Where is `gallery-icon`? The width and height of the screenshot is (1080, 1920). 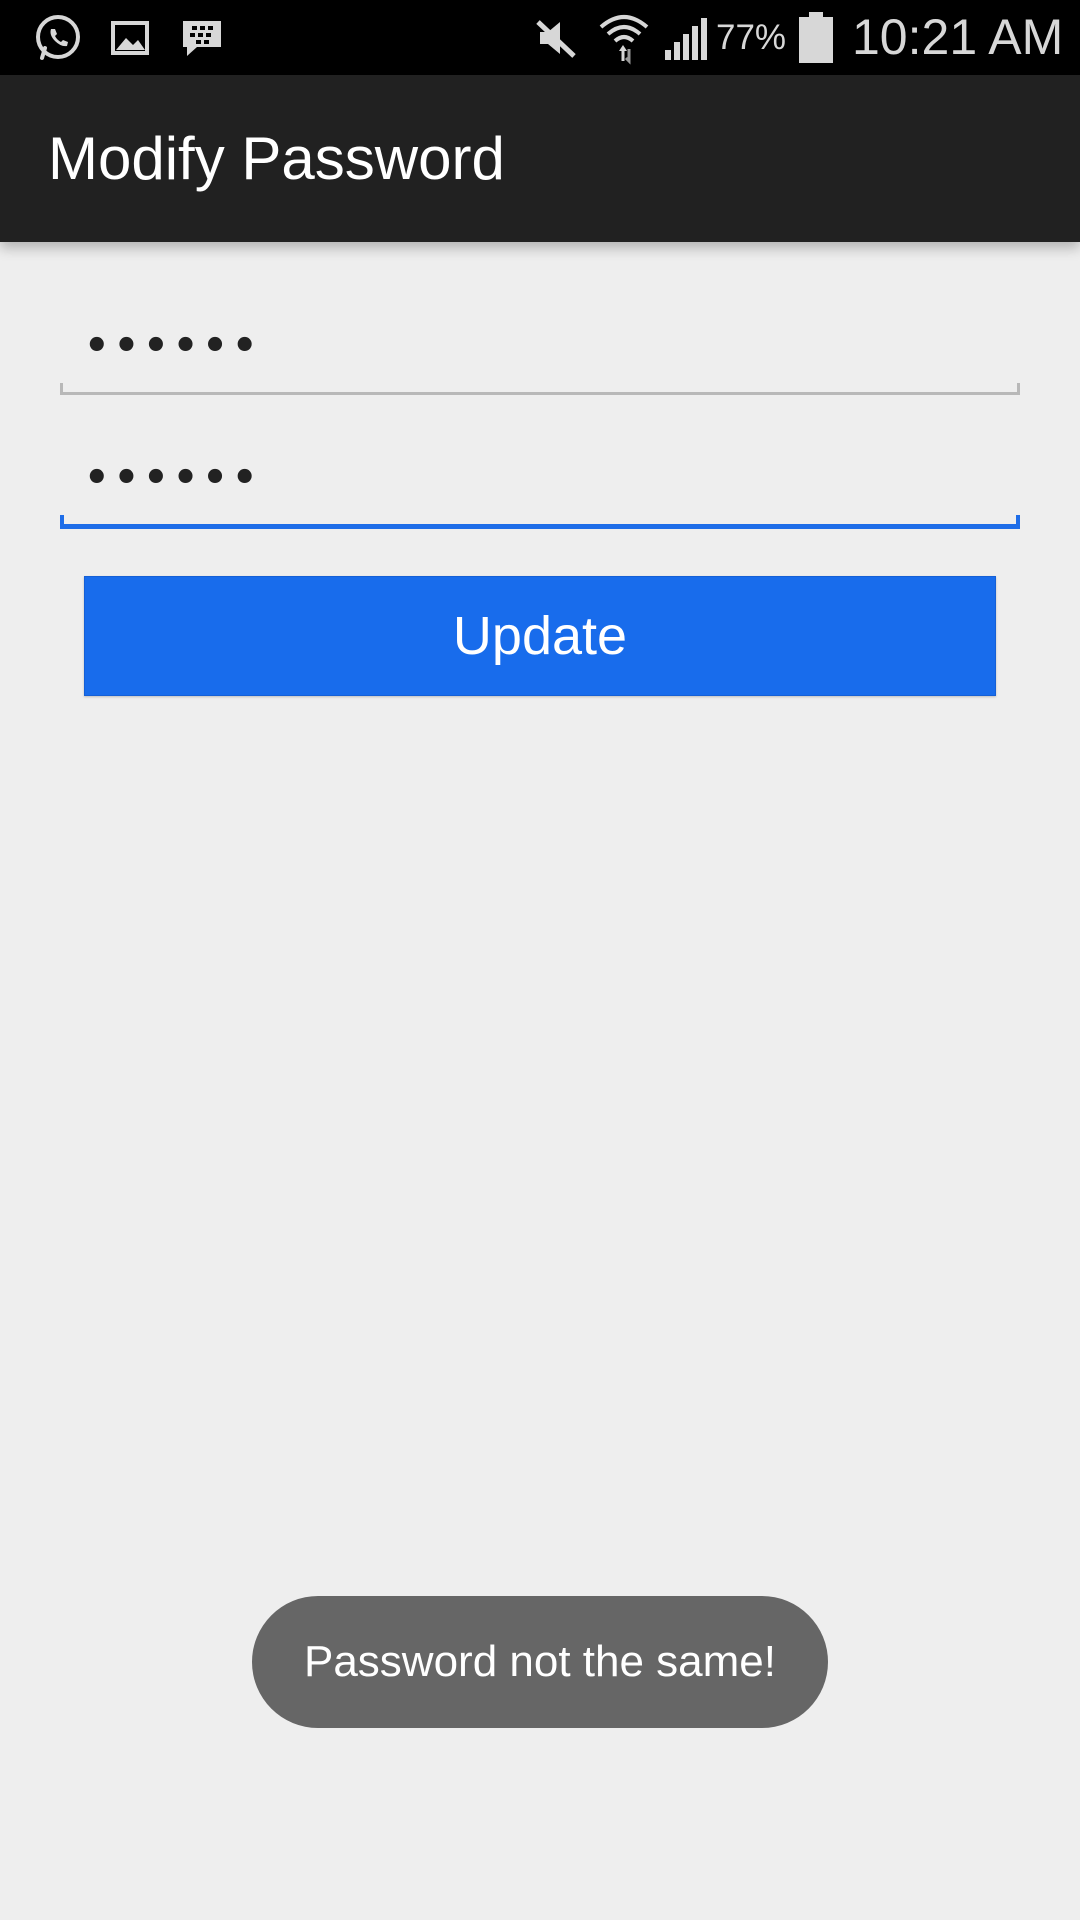
gallery-icon is located at coordinates (130, 37).